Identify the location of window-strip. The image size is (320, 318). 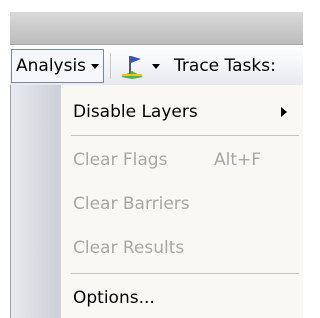
(156, 28).